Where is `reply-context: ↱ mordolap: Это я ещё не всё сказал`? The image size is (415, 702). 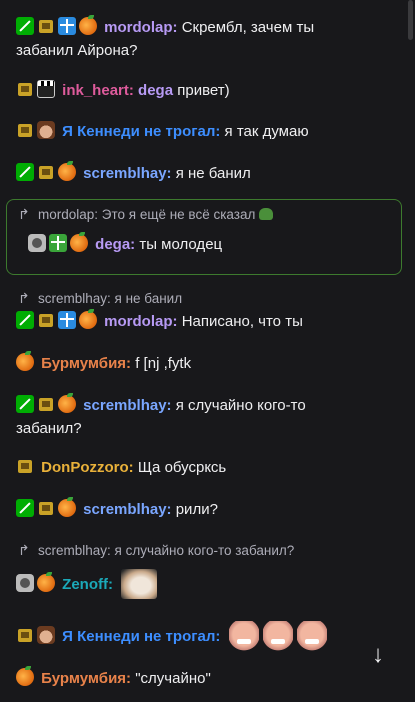
reply-context: ↱ mordolap: Это я ещё не всё сказал is located at coordinates (146, 214).